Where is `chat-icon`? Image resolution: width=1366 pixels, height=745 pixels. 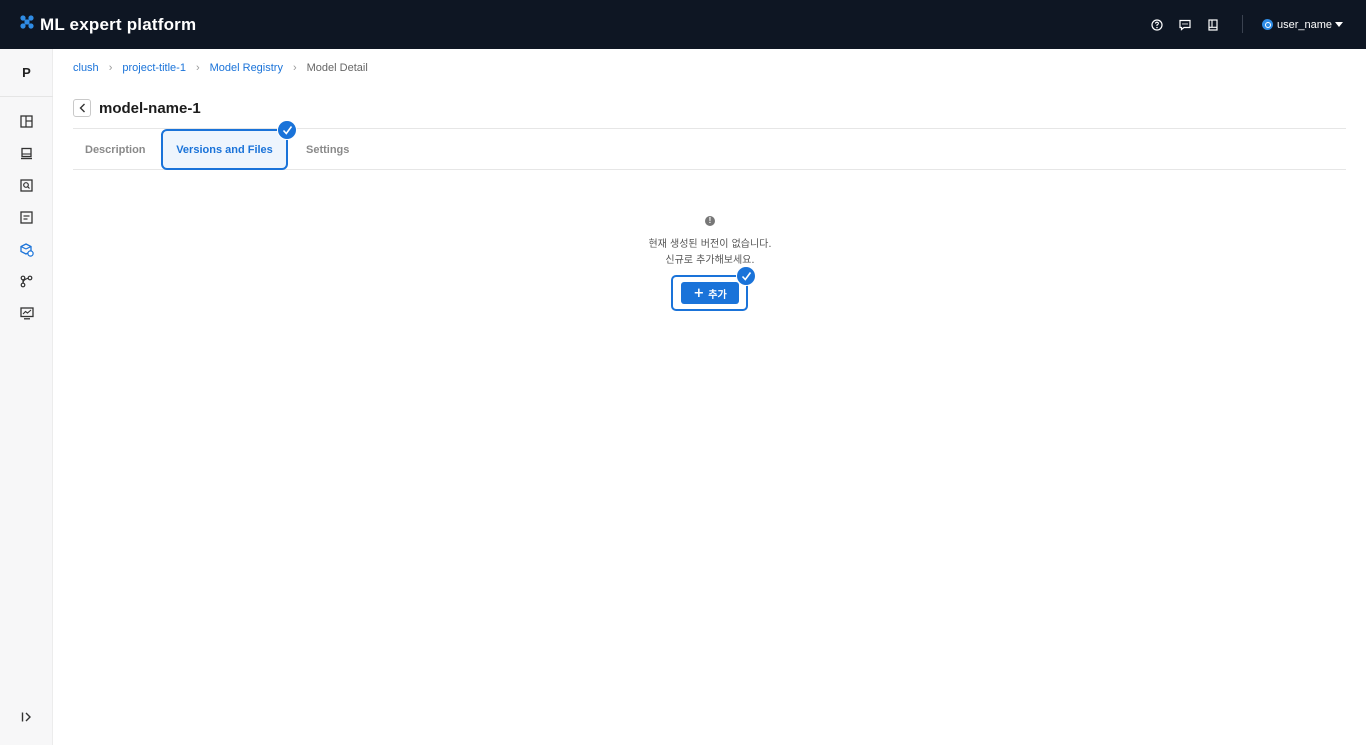 chat-icon is located at coordinates (1184, 24).